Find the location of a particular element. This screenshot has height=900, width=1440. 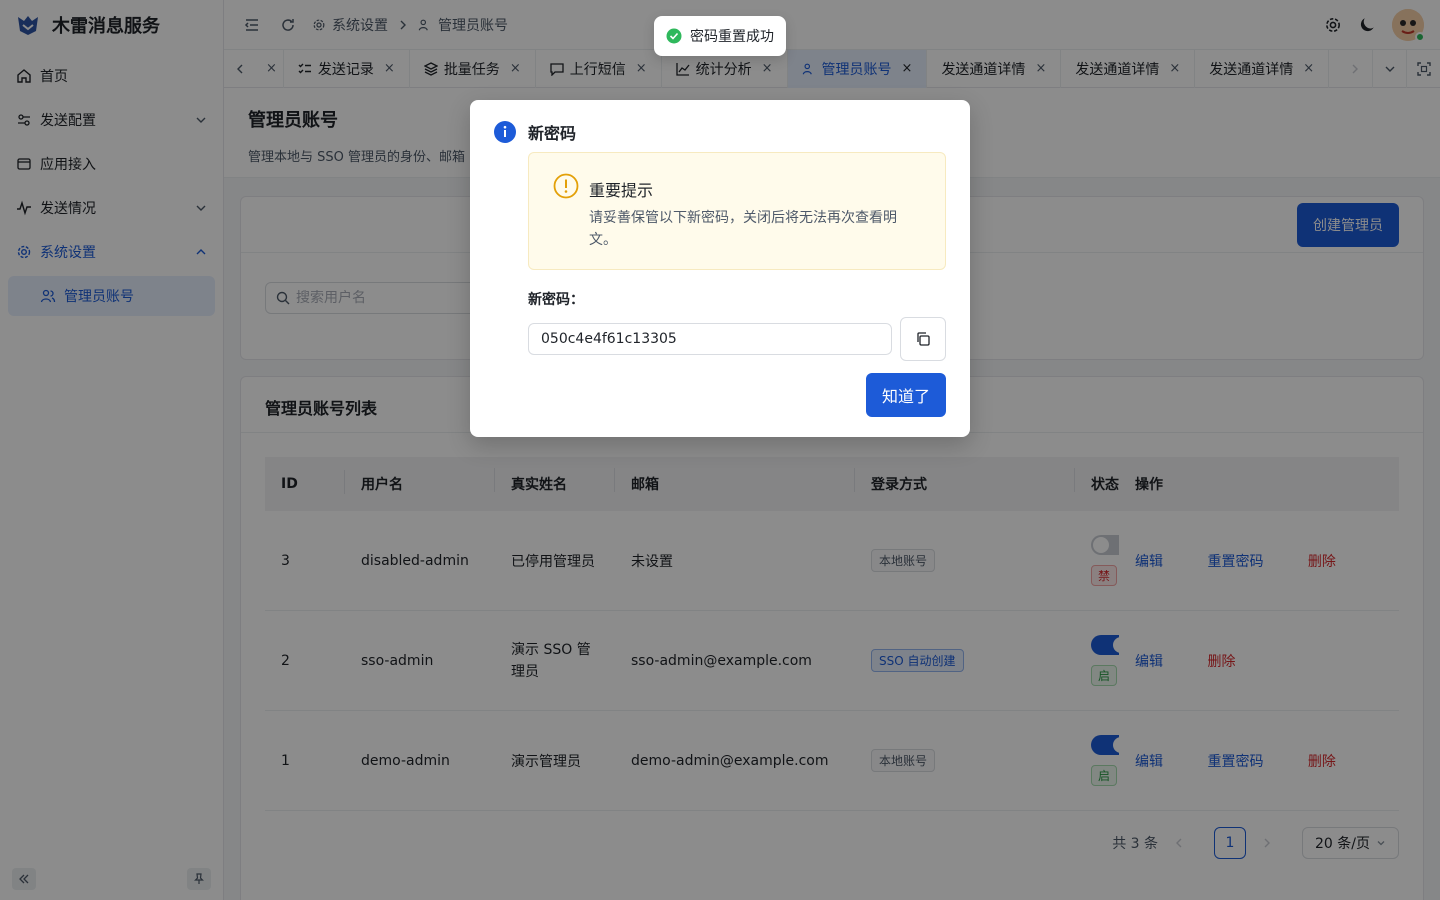

dialog-title-text: 新密码 is located at coordinates (552, 133).